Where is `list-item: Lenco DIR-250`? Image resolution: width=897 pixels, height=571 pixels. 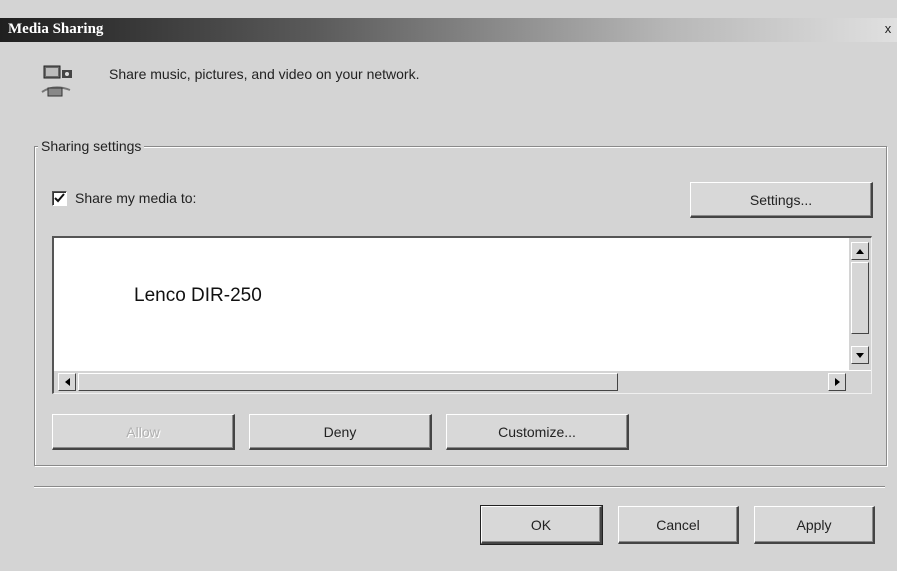
list-item: Lenco DIR-250 is located at coordinates (198, 296).